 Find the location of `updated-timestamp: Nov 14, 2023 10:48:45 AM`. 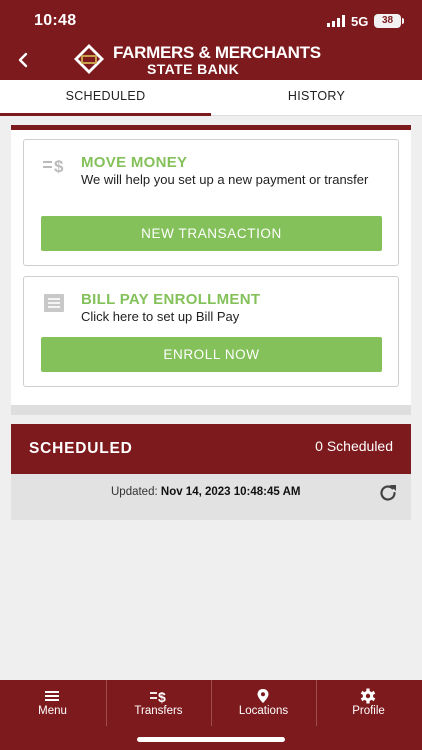

updated-timestamp: Nov 14, 2023 10:48:45 AM is located at coordinates (230, 492).